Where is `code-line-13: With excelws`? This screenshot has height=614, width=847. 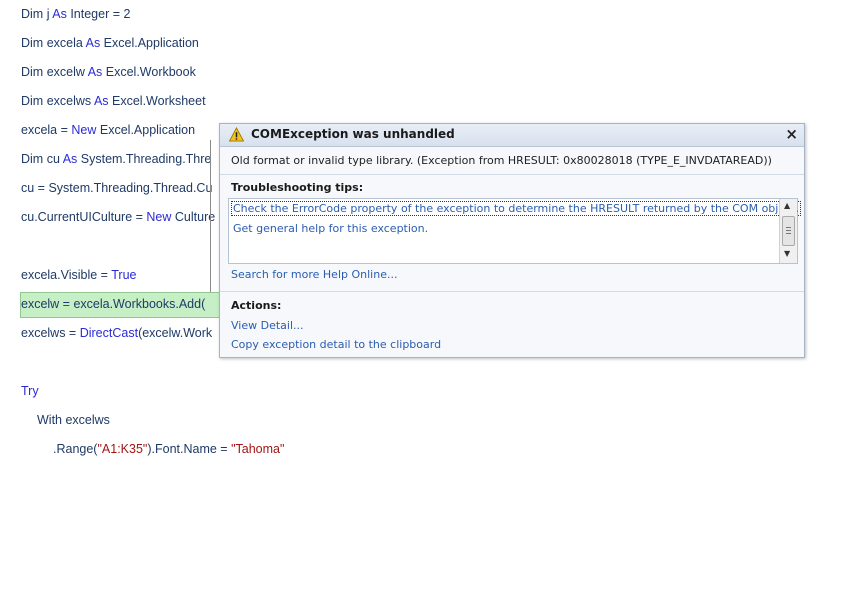 code-line-13: With excelws is located at coordinates (73, 420).